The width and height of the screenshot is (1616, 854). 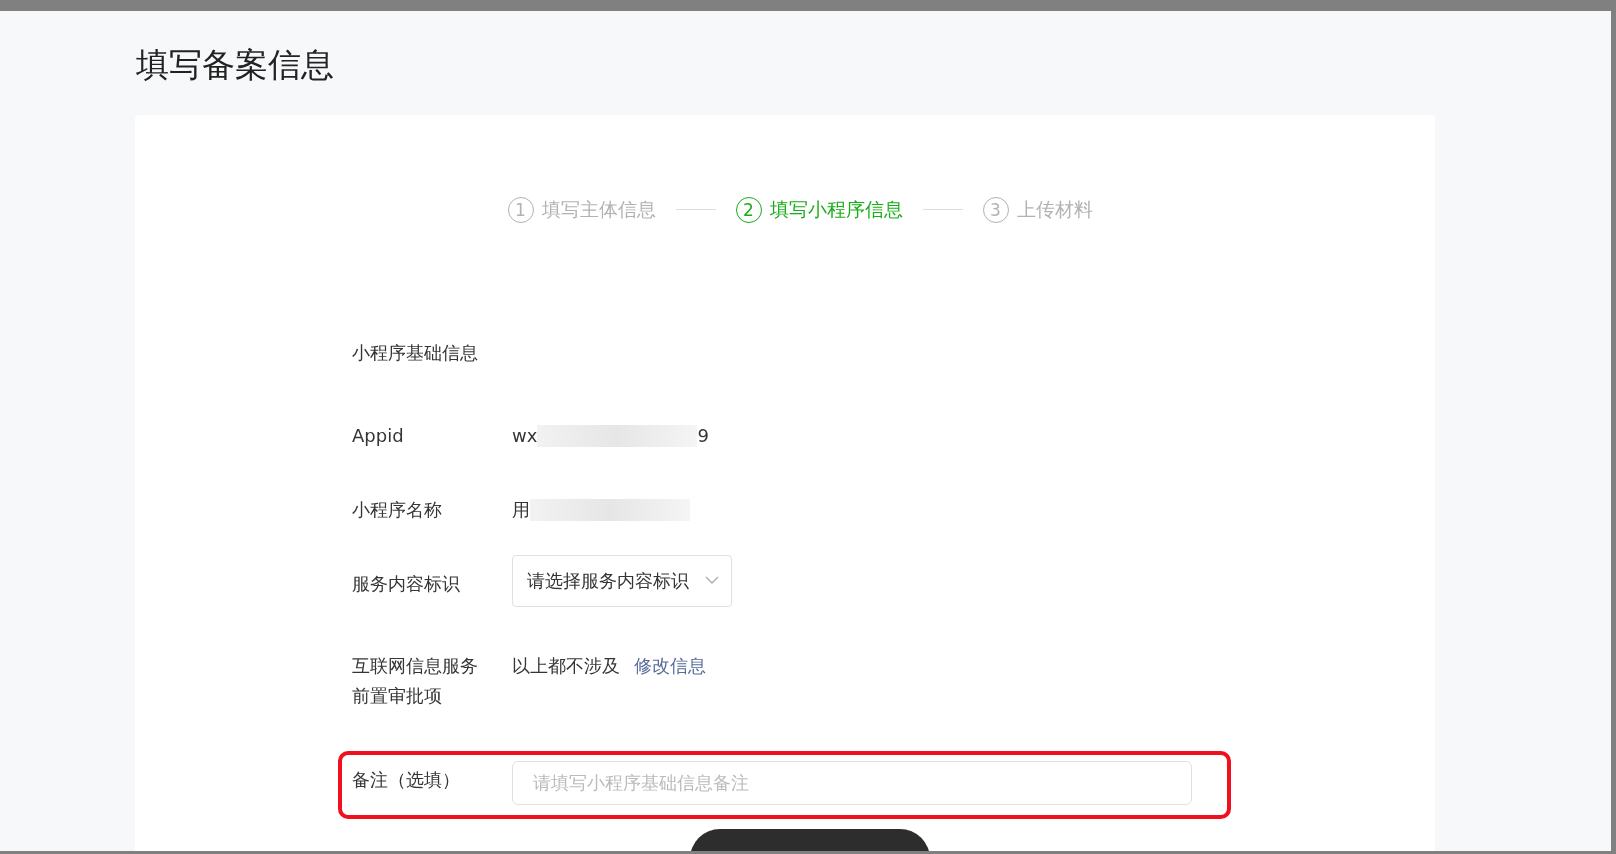 I want to click on field-value: 用, so click(x=521, y=509).